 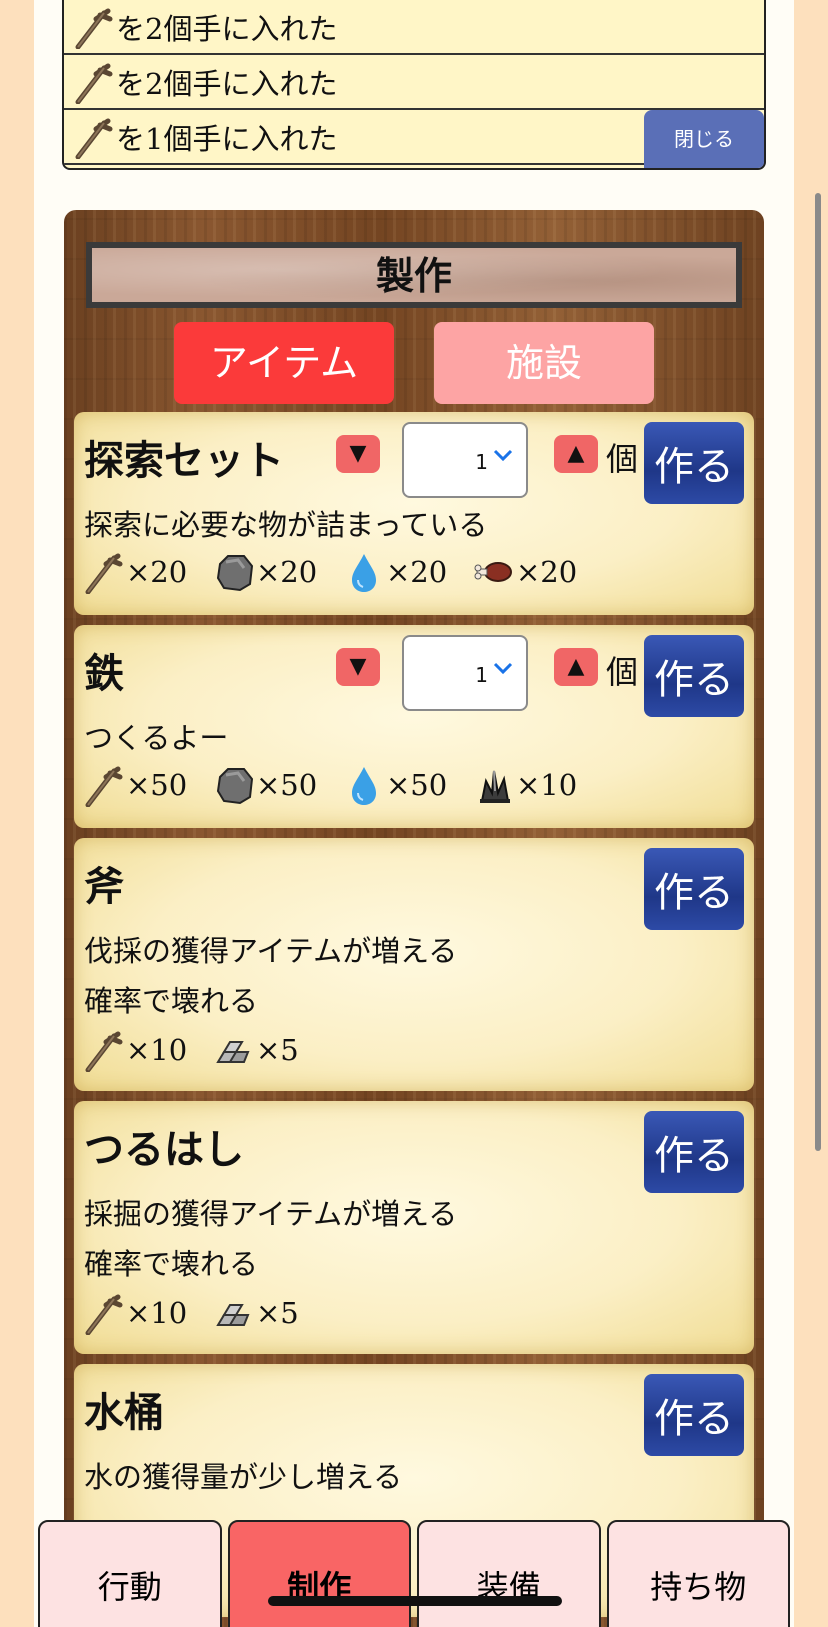 I want to click on recipe-name: 探索セット, so click(x=184, y=460).